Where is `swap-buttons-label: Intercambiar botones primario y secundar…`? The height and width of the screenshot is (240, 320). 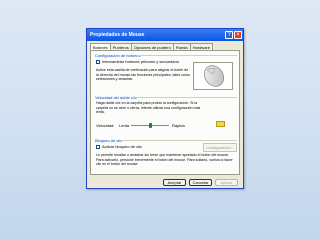 swap-buttons-label: Intercambiar botones primario y secundar… is located at coordinates (140, 61).